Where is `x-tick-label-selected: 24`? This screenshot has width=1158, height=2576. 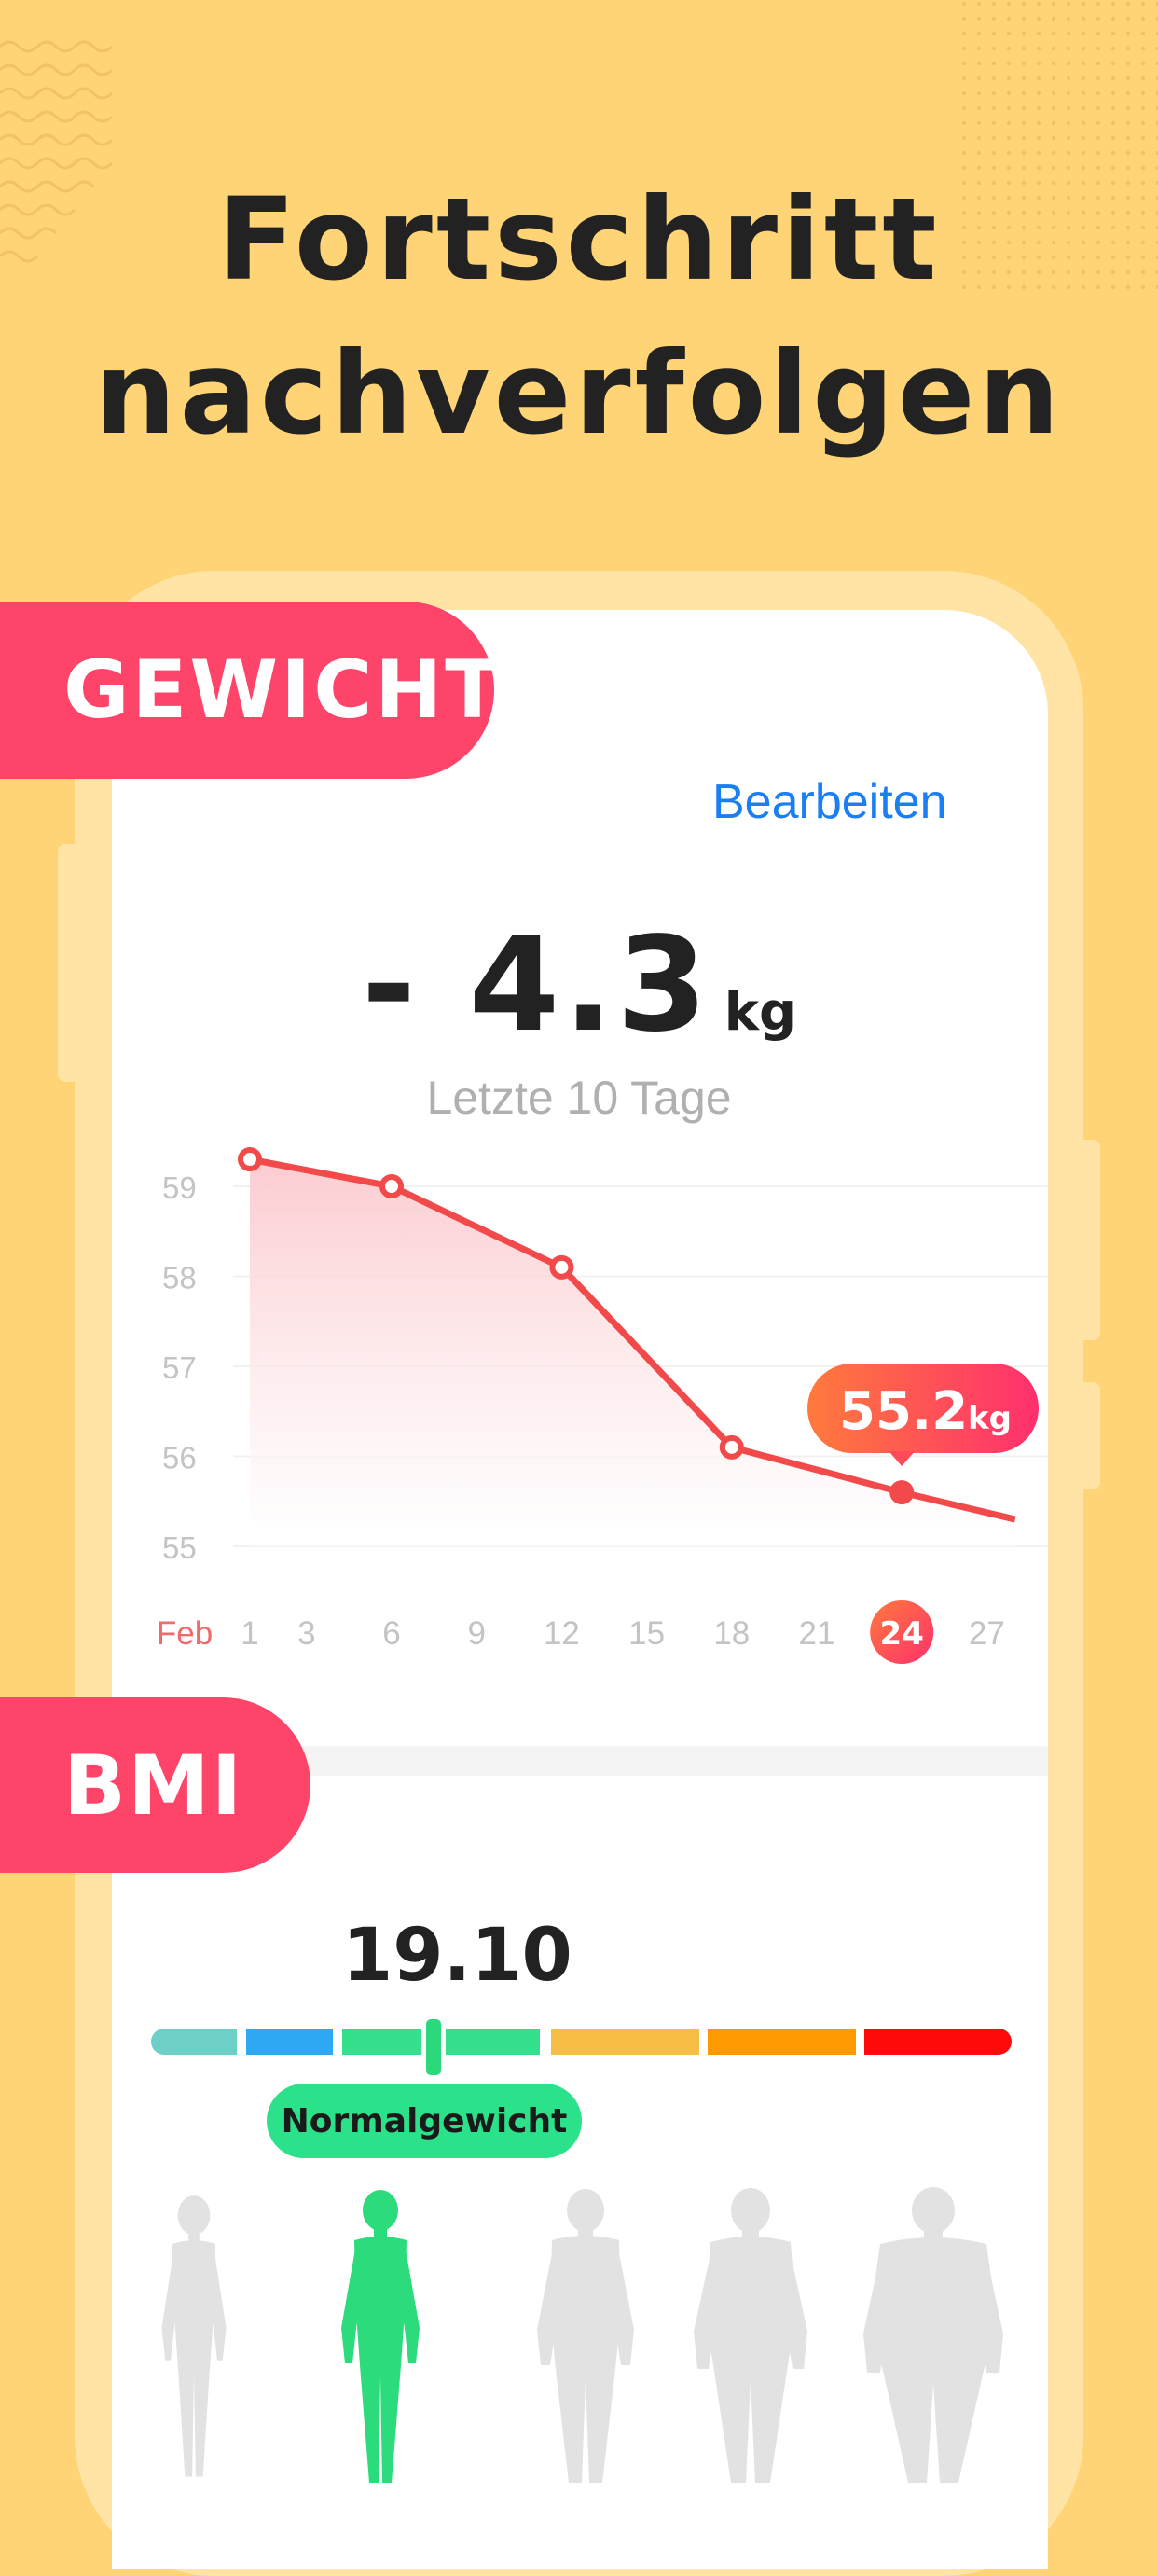 x-tick-label-selected: 24 is located at coordinates (902, 1634).